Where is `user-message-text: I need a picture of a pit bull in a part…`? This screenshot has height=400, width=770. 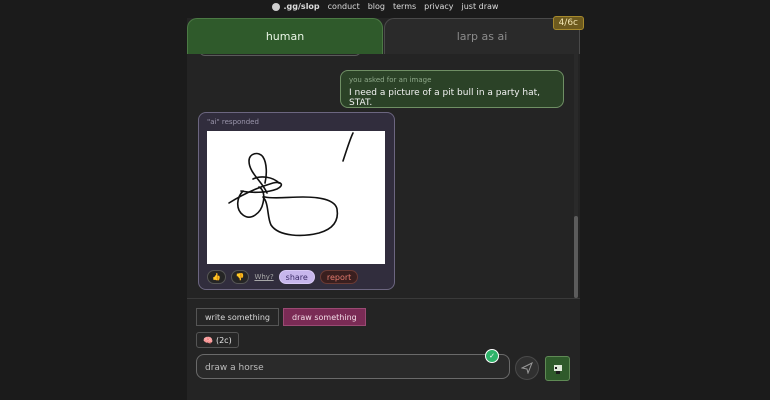
user-message-text: I need a picture of a pit bull in a part… is located at coordinates (445, 98).